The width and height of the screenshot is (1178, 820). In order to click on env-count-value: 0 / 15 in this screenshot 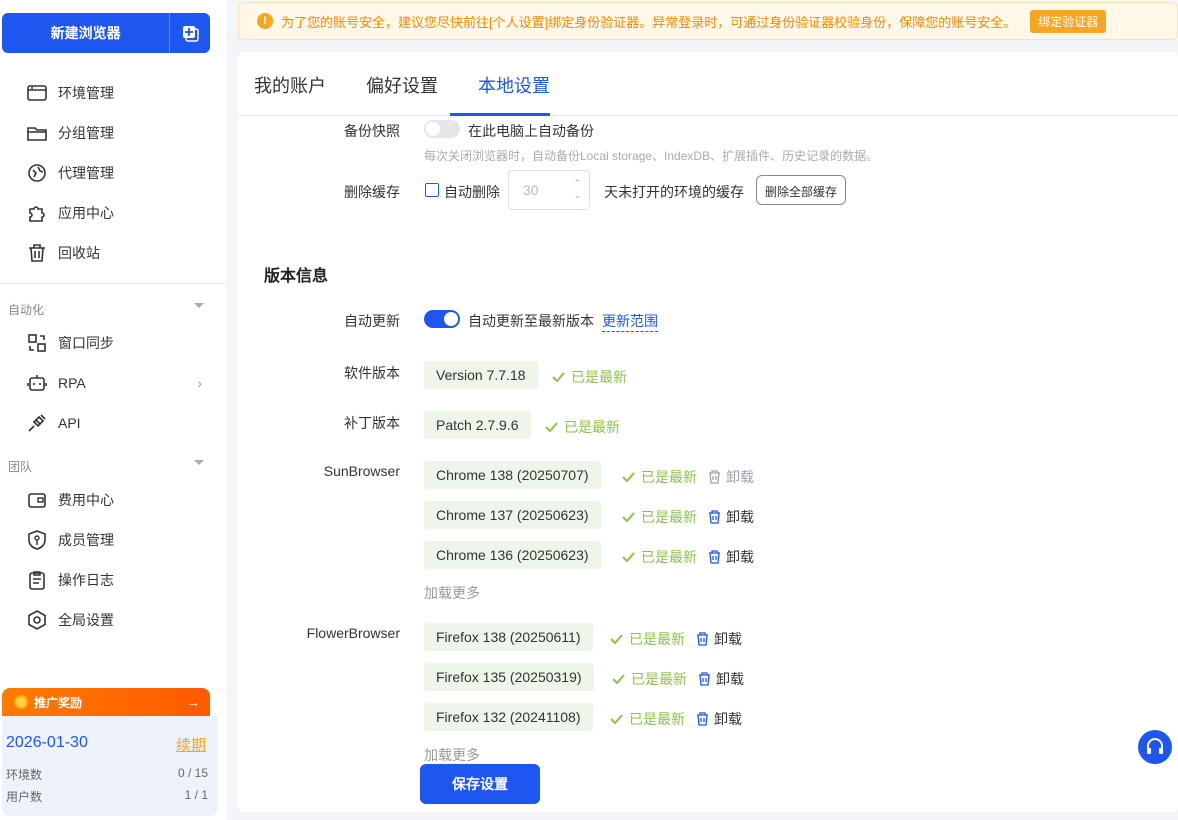, I will do `click(192, 773)`.